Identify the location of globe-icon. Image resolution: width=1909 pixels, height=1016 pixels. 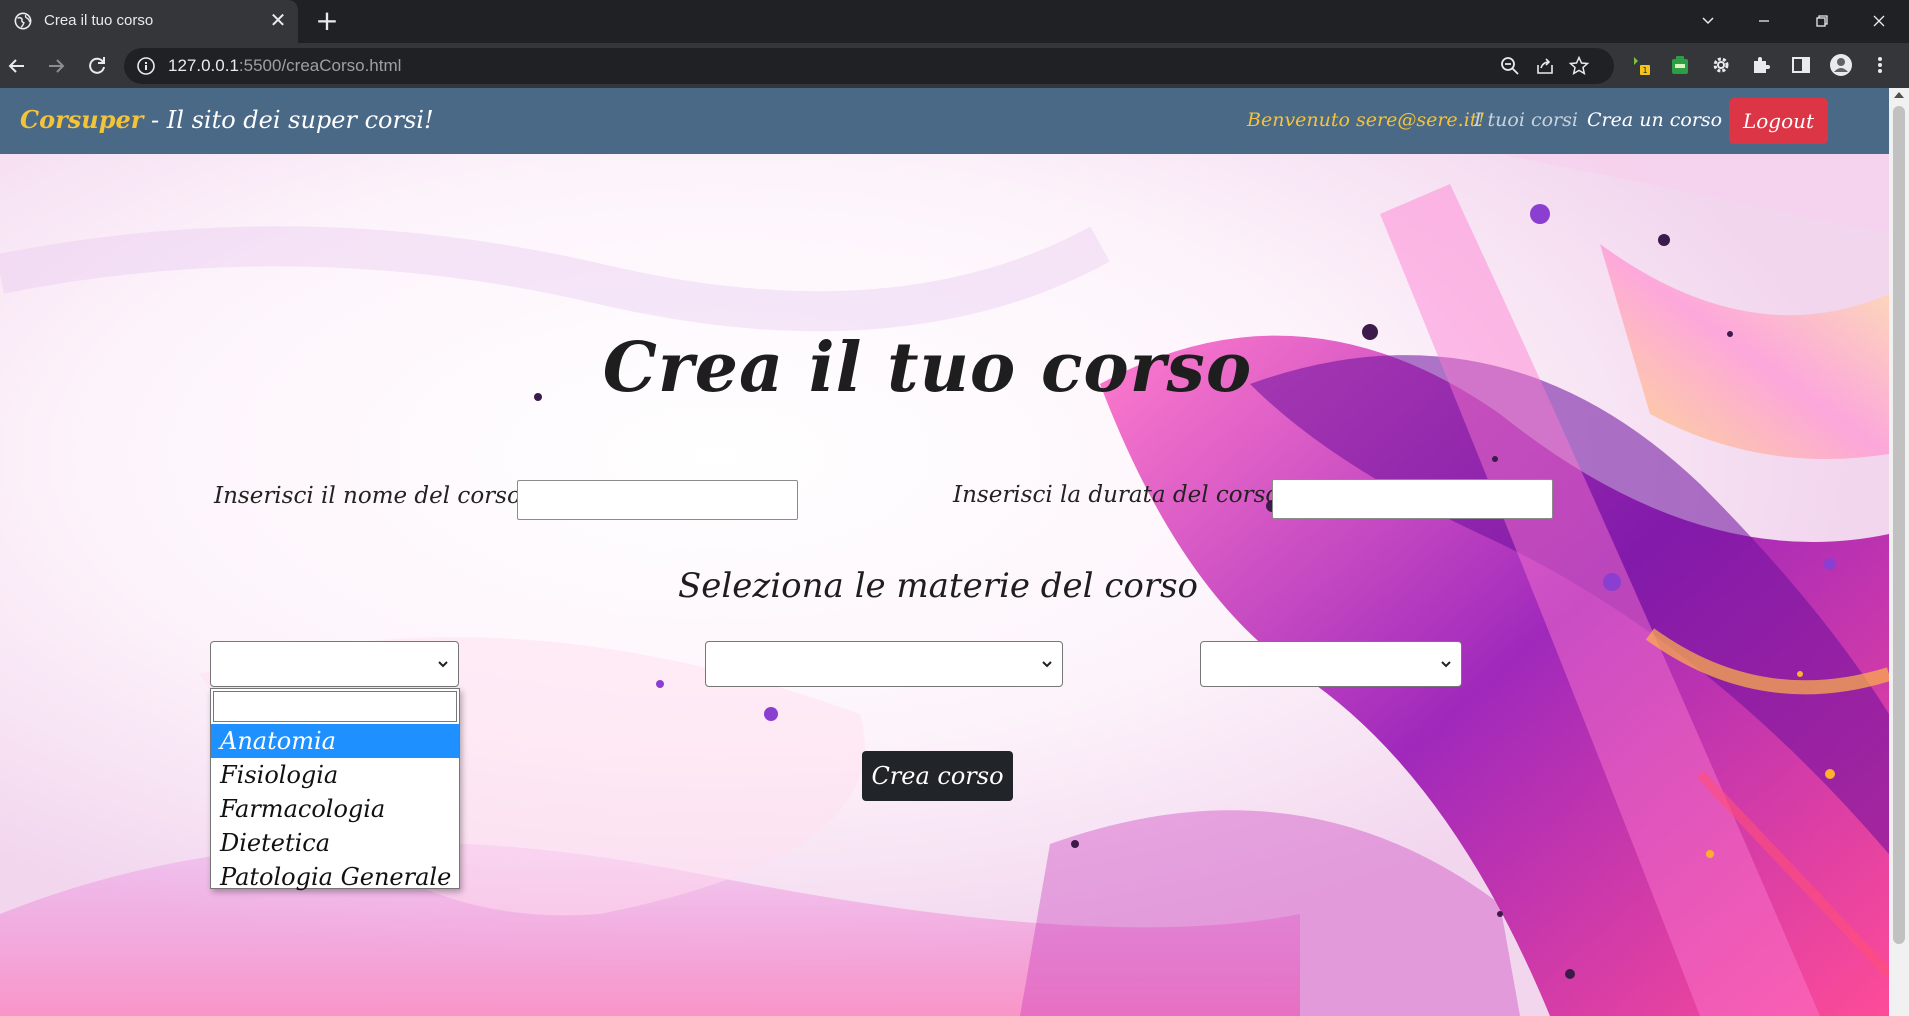
(23, 21).